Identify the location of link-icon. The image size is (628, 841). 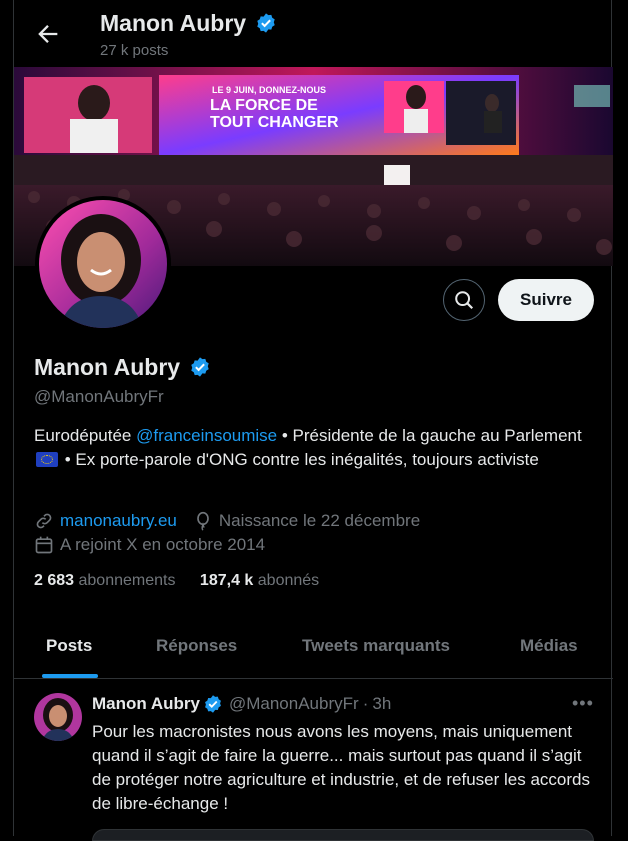
(44, 521).